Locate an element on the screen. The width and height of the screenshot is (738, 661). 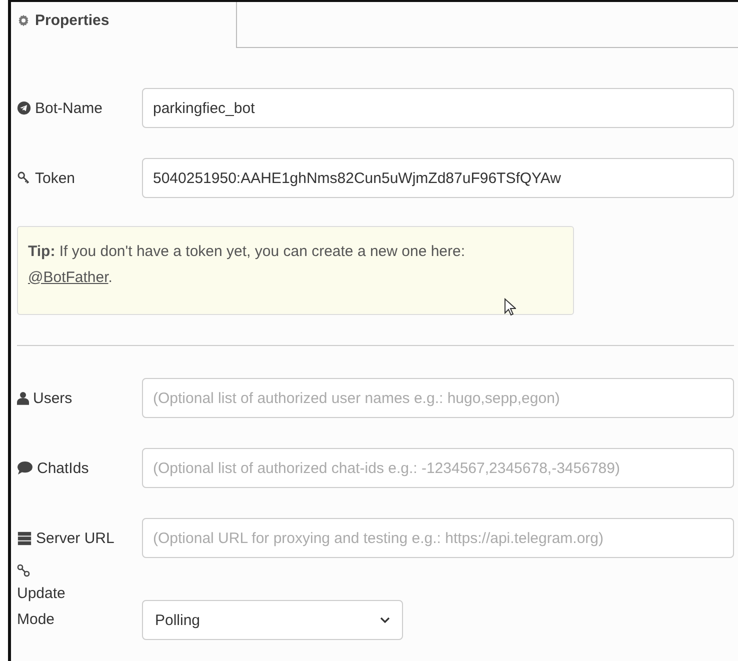
field-label: Update Mode is located at coordinates (57, 598).